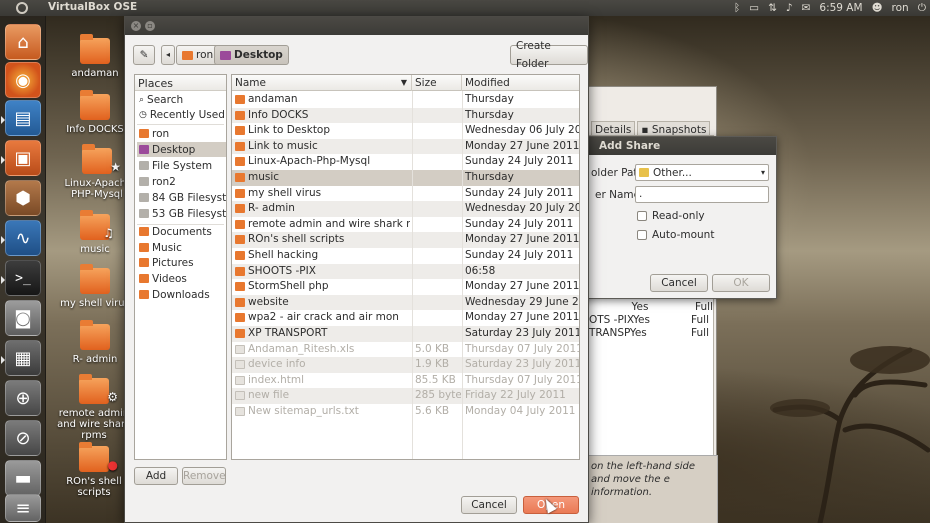 The image size is (930, 523). I want to click on trash-launcher-icon: ≡, so click(23, 508).